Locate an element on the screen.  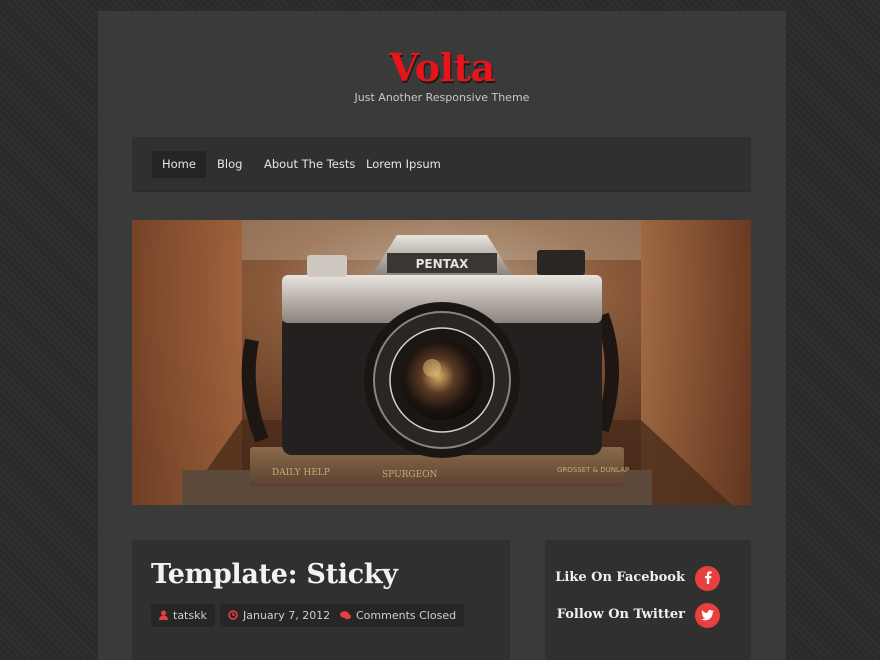
book-spine-text-mid: SPURGEON is located at coordinates (410, 475).